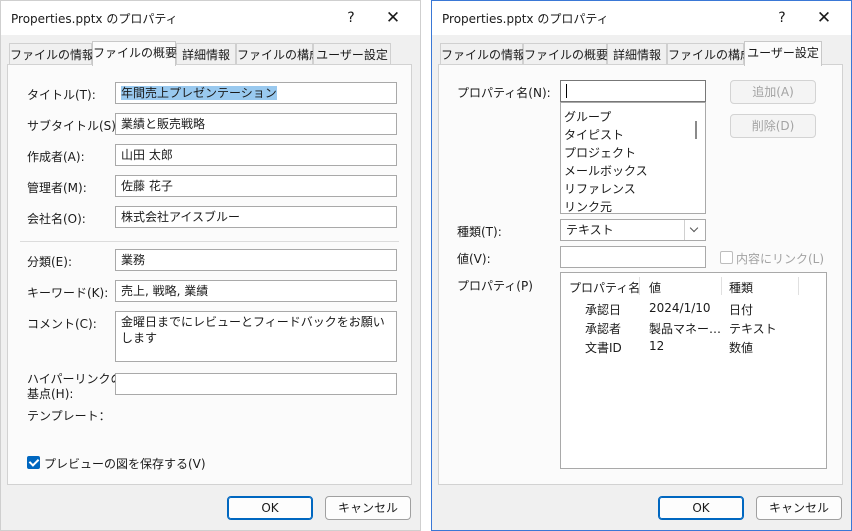 The image size is (852, 531). What do you see at coordinates (256, 336) in the screenshot?
I see `comment-field: 金曜日までにレビューとフィードバックをお願いします` at bounding box center [256, 336].